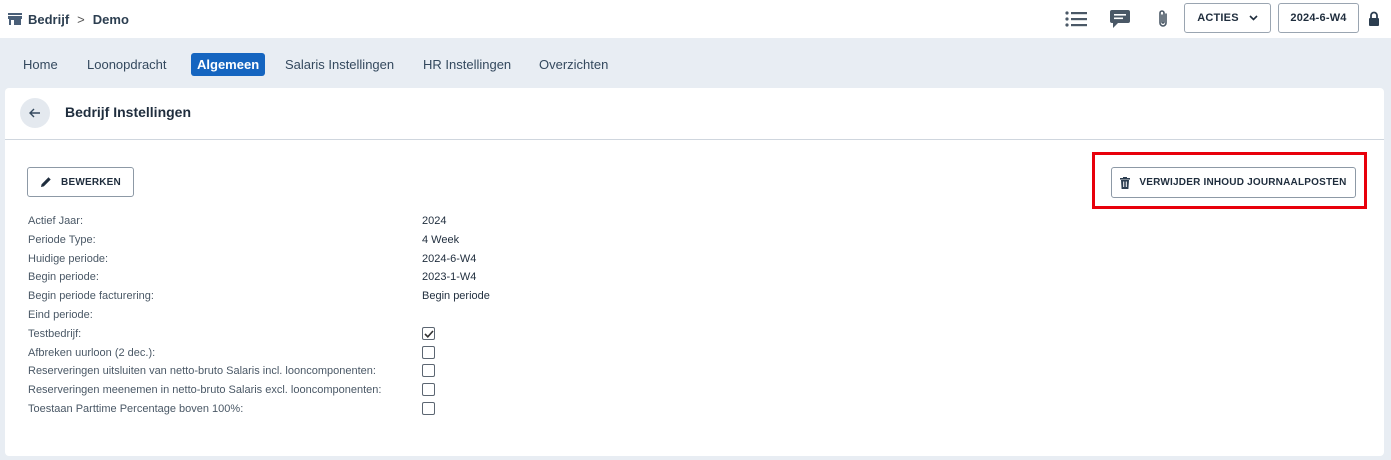 This screenshot has width=1391, height=460. What do you see at coordinates (68, 259) in the screenshot?
I see `field-label: Huidige periode:` at bounding box center [68, 259].